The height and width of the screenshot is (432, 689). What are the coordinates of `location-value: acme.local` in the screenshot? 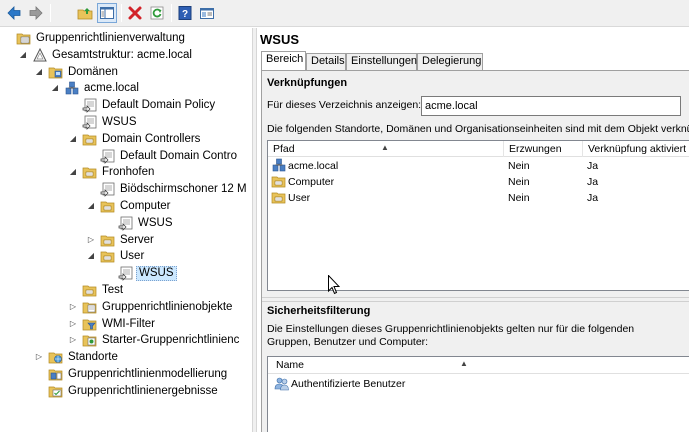 It's located at (451, 106).